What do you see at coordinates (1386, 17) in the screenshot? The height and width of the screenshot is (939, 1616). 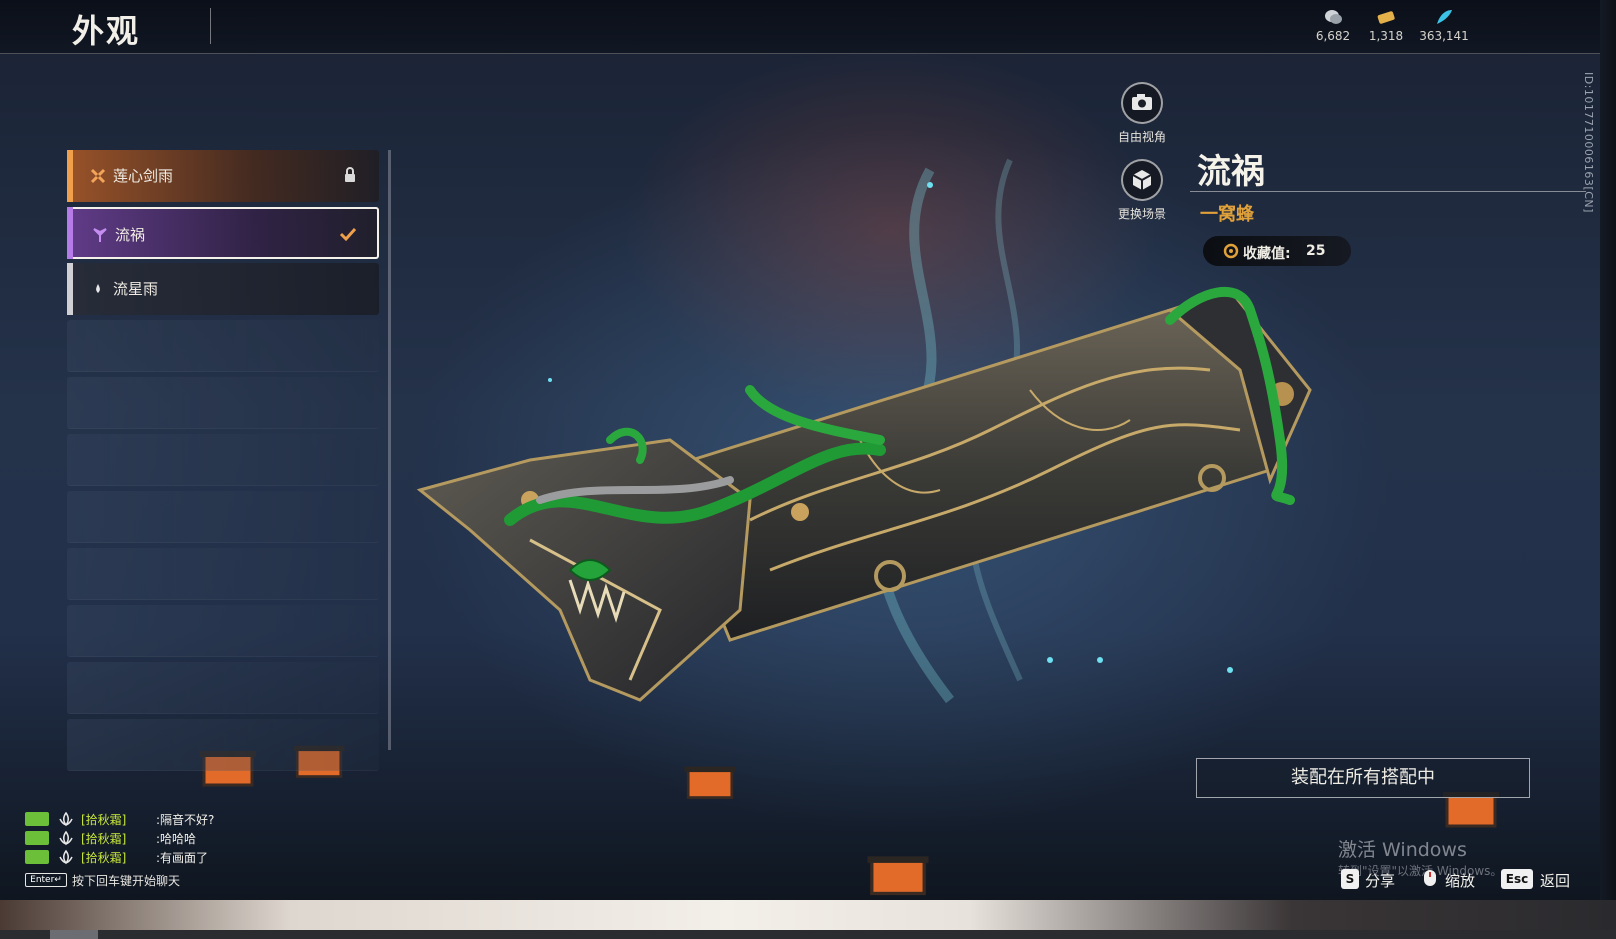 I see `ticket-icon` at bounding box center [1386, 17].